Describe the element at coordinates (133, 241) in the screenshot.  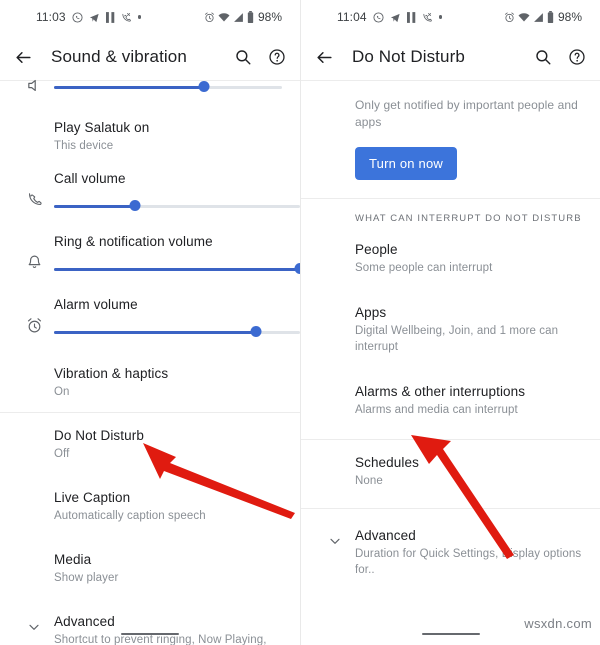
I see `ring-volume-label: Ring & notification volume` at that location.